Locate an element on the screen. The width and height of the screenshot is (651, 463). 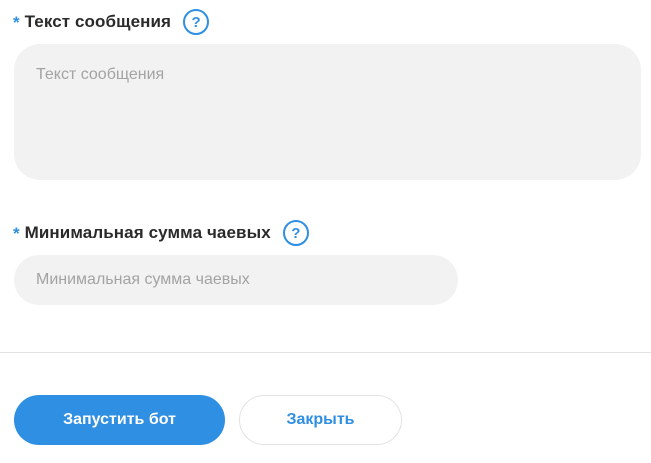
min-tip-input is located at coordinates (236, 280).